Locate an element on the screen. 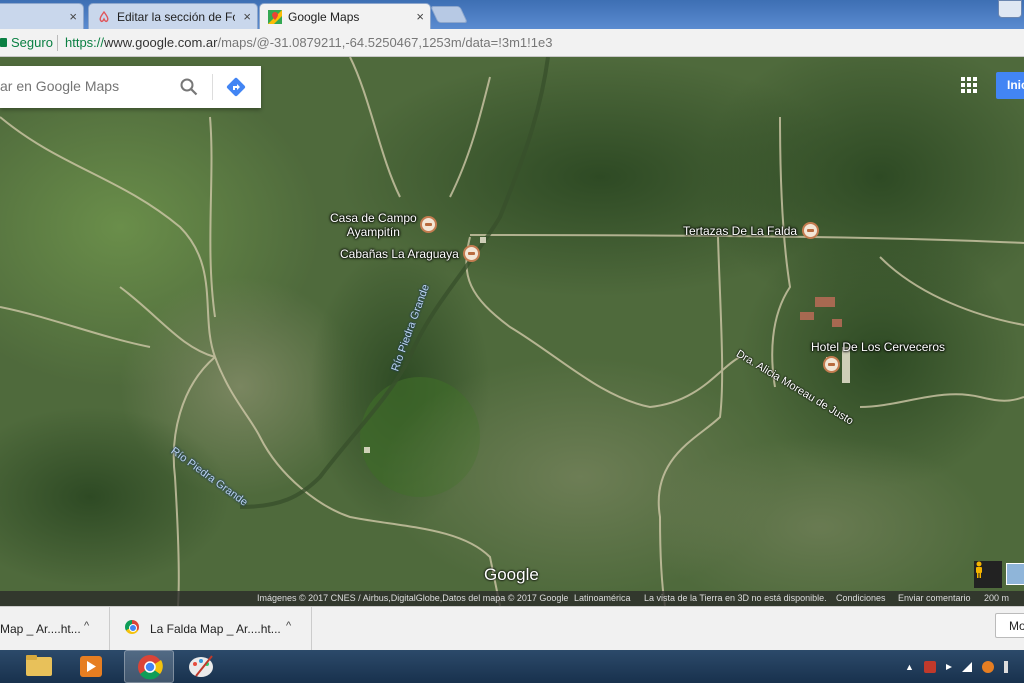 This screenshot has width=1024, height=683. new-tab-button is located at coordinates (449, 14).